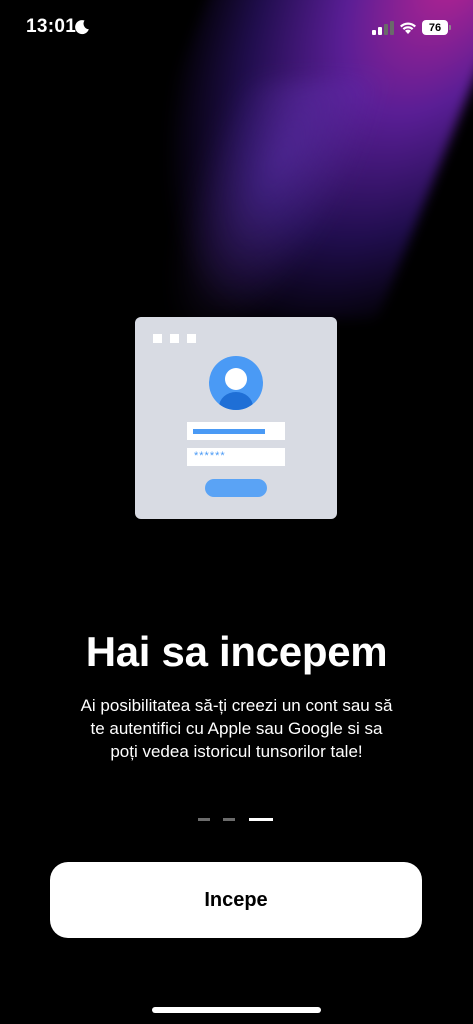 Image resolution: width=473 pixels, height=1024 pixels. Describe the element at coordinates (236, 651) in the screenshot. I see `onboarding-title: Hai sa incepem` at that location.